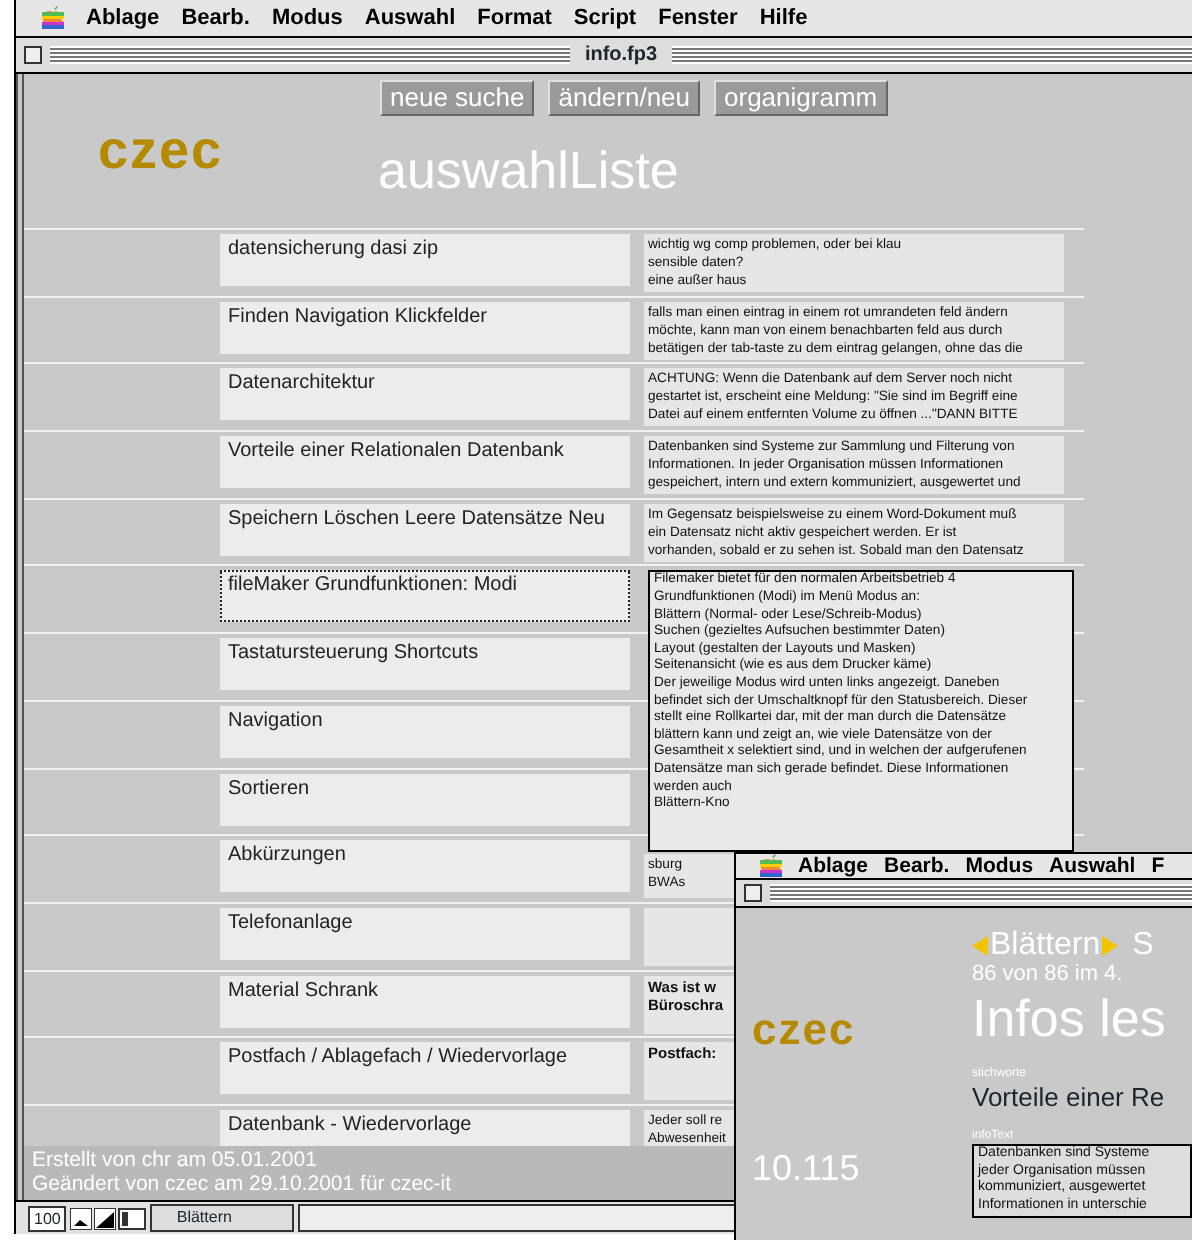  Describe the element at coordinates (621, 55) in the screenshot. I see `window-title: info.fp3` at that location.